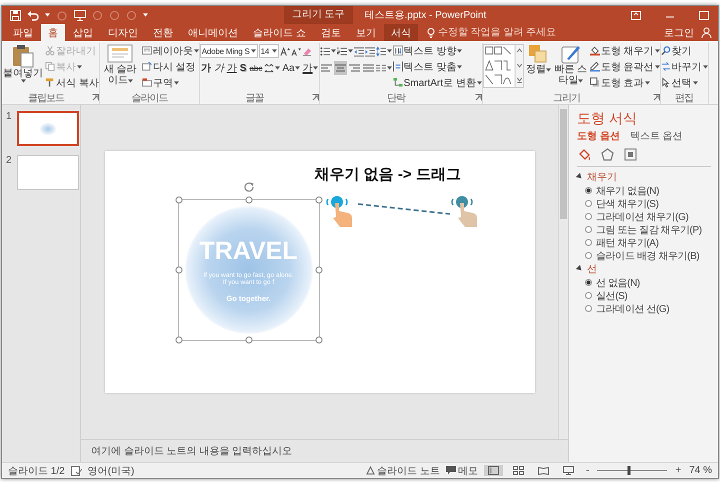  Describe the element at coordinates (570, 64) in the screenshot. I see `quick-styles-button: 빠른 스타일` at that location.